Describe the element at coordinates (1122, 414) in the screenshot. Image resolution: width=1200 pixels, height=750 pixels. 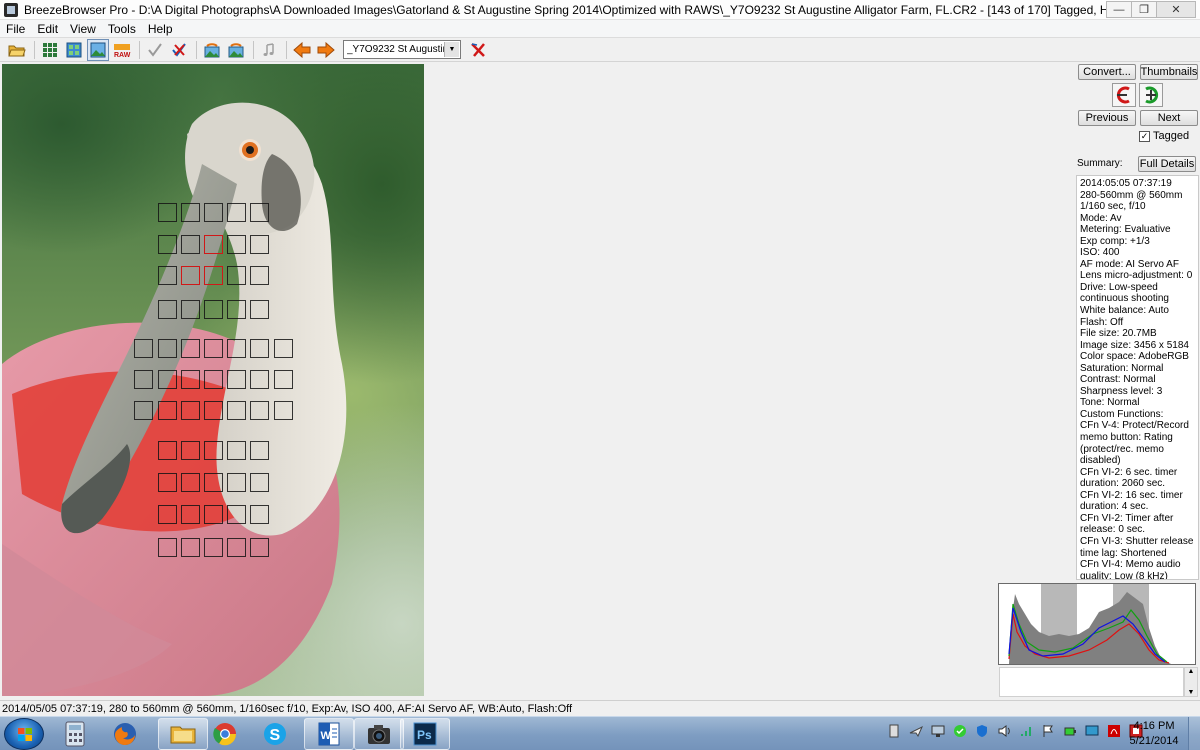
I see `detail-line: Custom Functions:` at that location.